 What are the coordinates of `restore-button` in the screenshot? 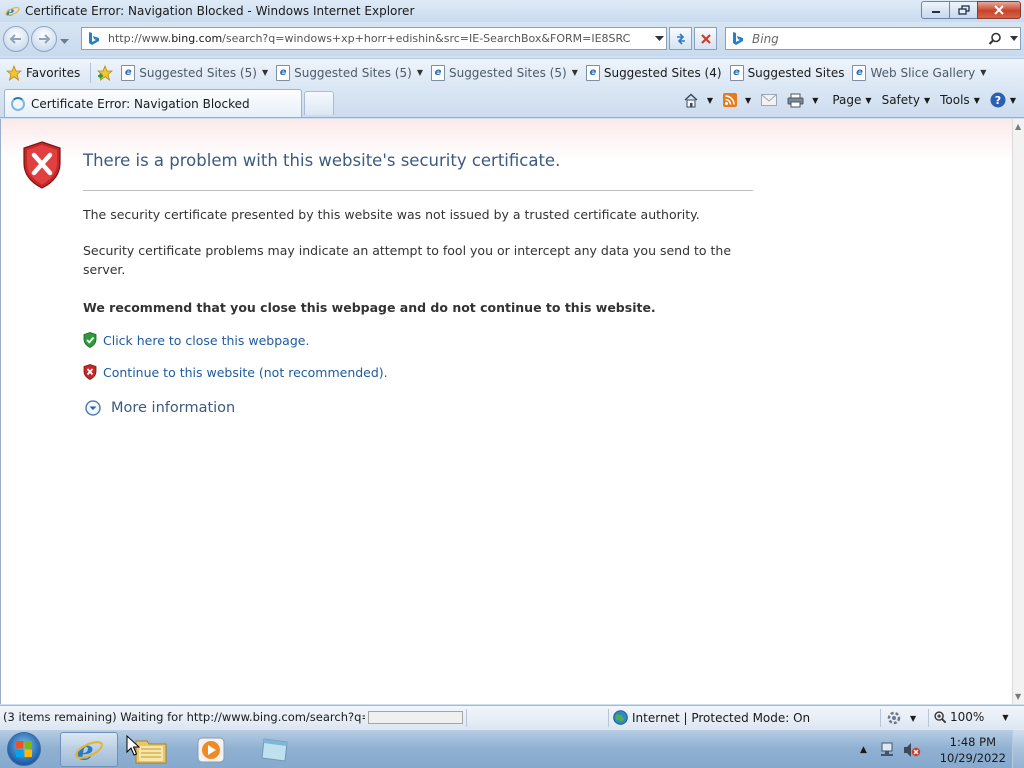 It's located at (963, 10).